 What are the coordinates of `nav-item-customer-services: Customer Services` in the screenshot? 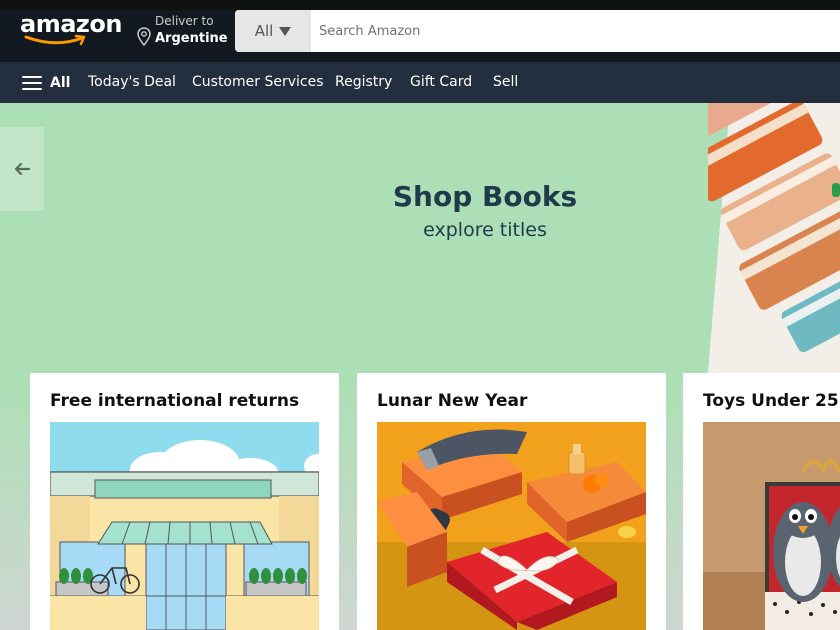 It's located at (258, 82).